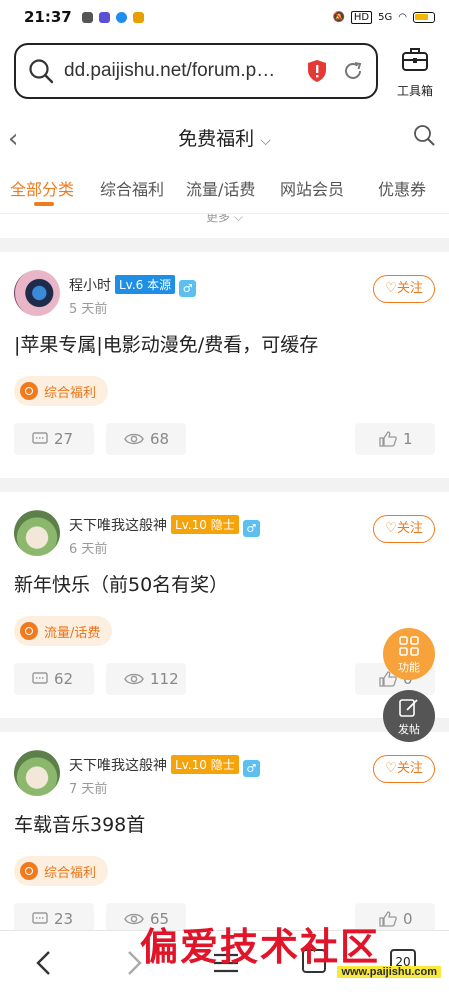 The image size is (449, 1000). I want to click on author-line: 程小时 Lv.6 本源 ♂, so click(133, 286).